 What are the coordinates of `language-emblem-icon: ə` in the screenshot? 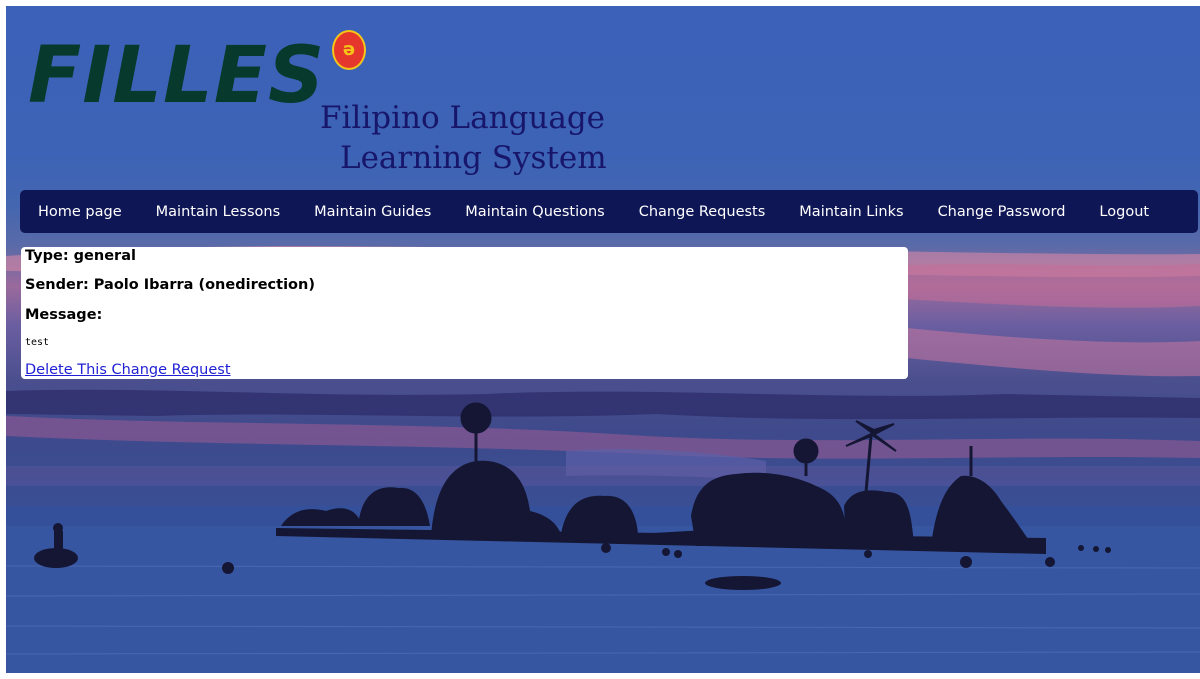 It's located at (349, 50).